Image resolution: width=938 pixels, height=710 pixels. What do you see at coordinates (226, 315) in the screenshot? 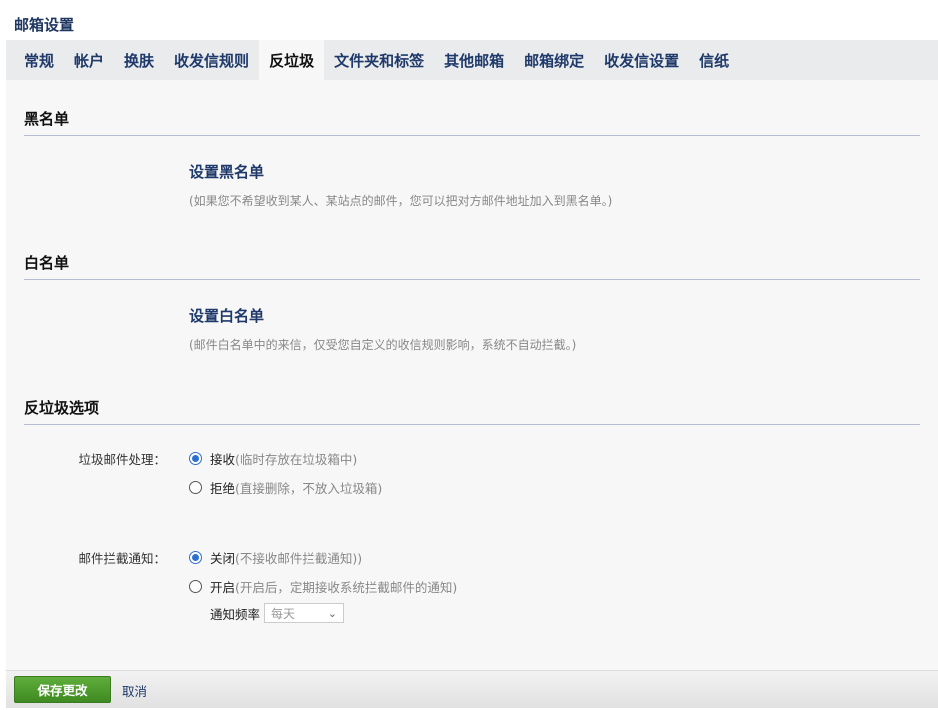
I see `set-whitelist-link: 设置白名单` at bounding box center [226, 315].